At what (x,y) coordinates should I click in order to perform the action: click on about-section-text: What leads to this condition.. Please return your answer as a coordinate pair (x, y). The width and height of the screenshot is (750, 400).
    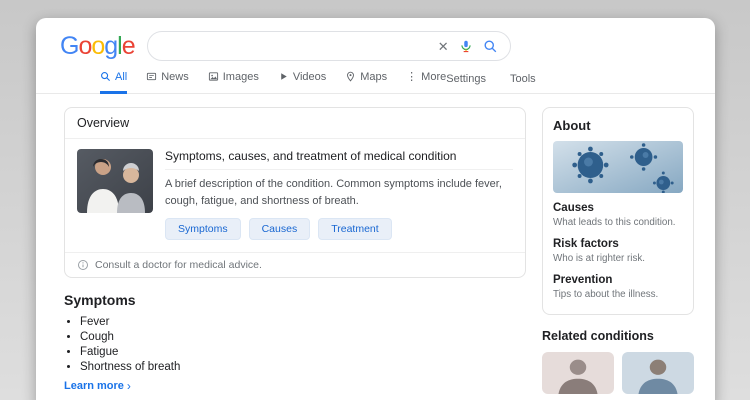
    Looking at the image, I should click on (614, 222).